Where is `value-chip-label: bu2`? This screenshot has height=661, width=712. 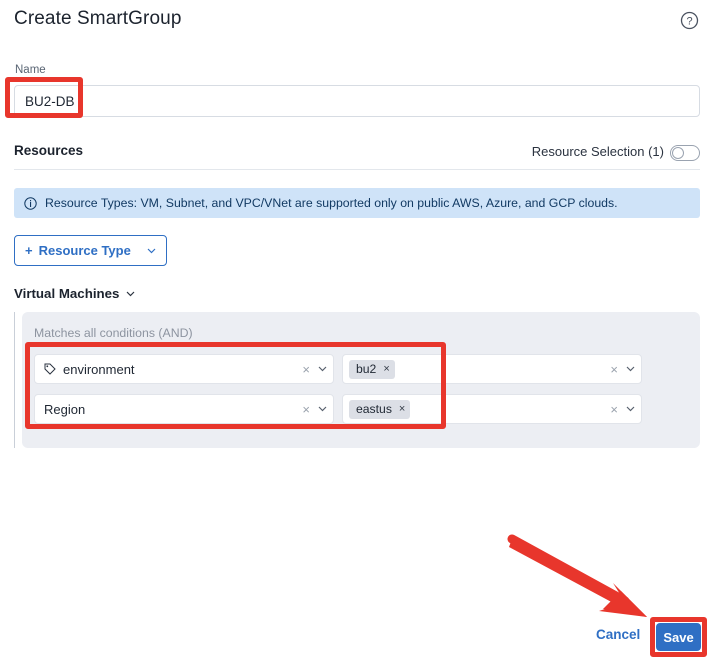 value-chip-label: bu2 is located at coordinates (366, 369).